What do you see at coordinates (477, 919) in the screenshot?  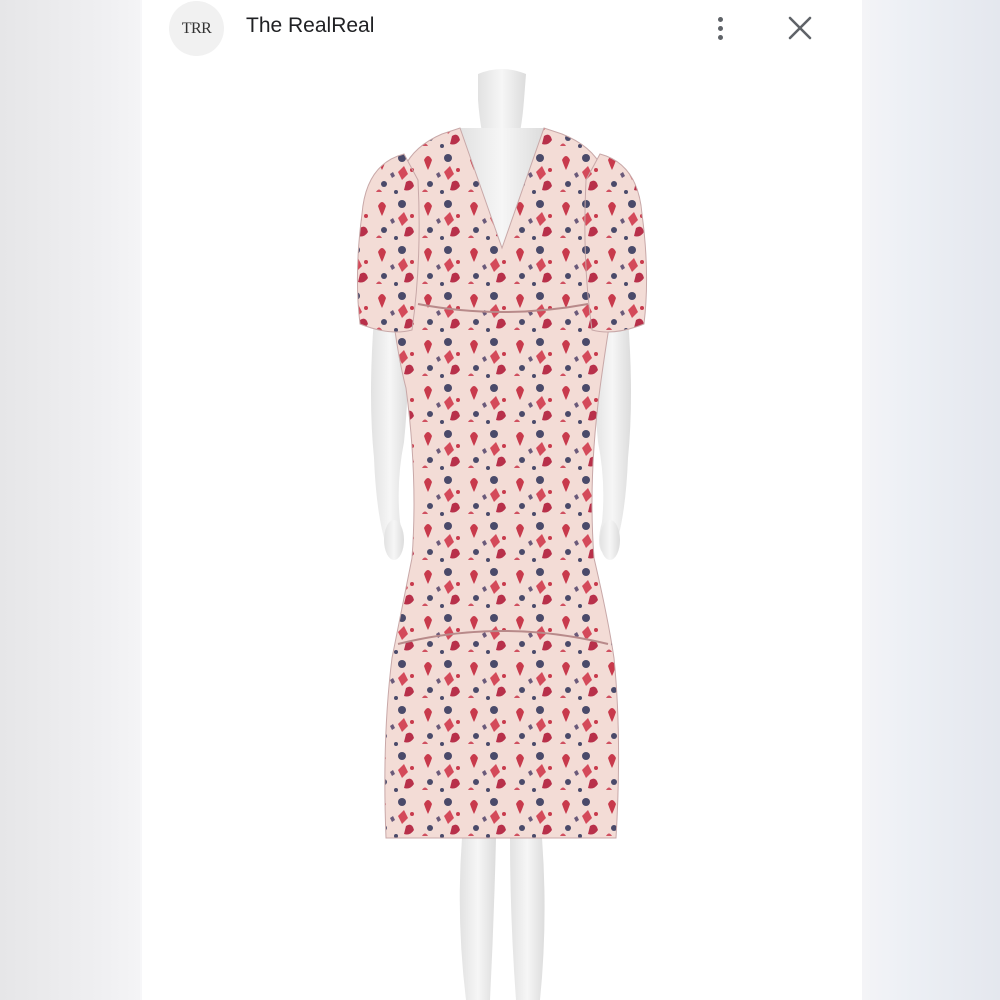 I see `mannequin-leg-left` at bounding box center [477, 919].